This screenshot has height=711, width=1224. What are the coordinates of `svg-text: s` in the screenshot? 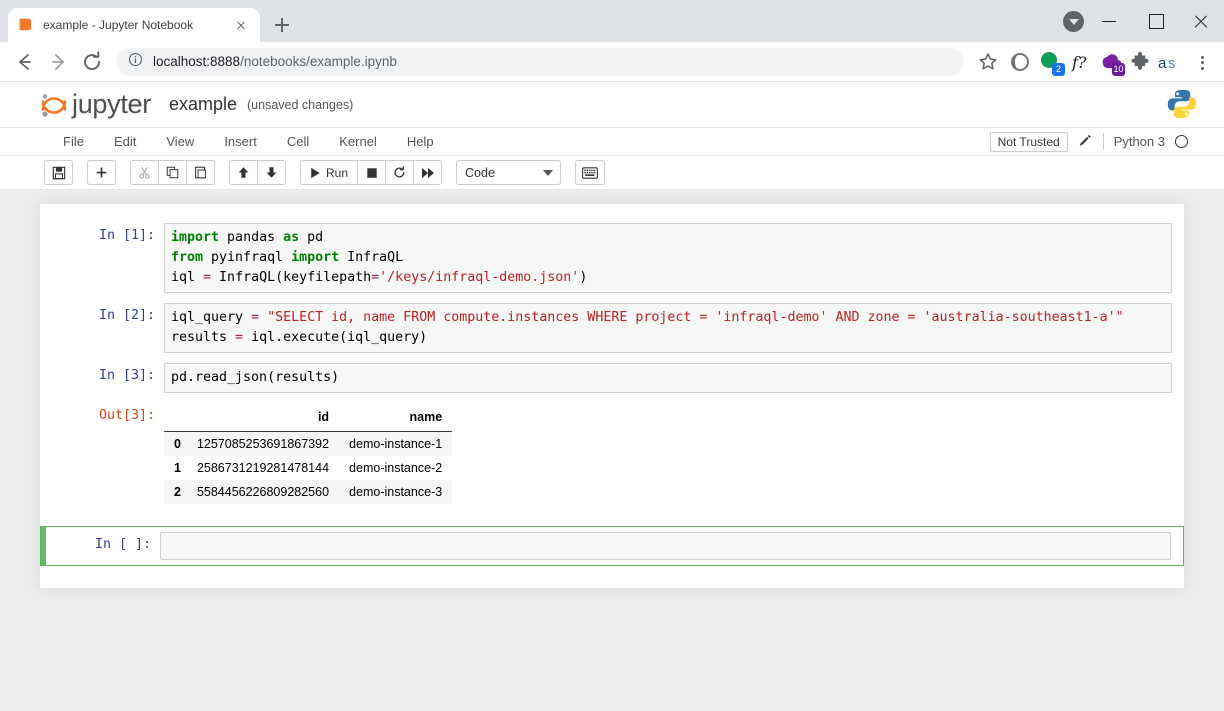 It's located at (1172, 63).